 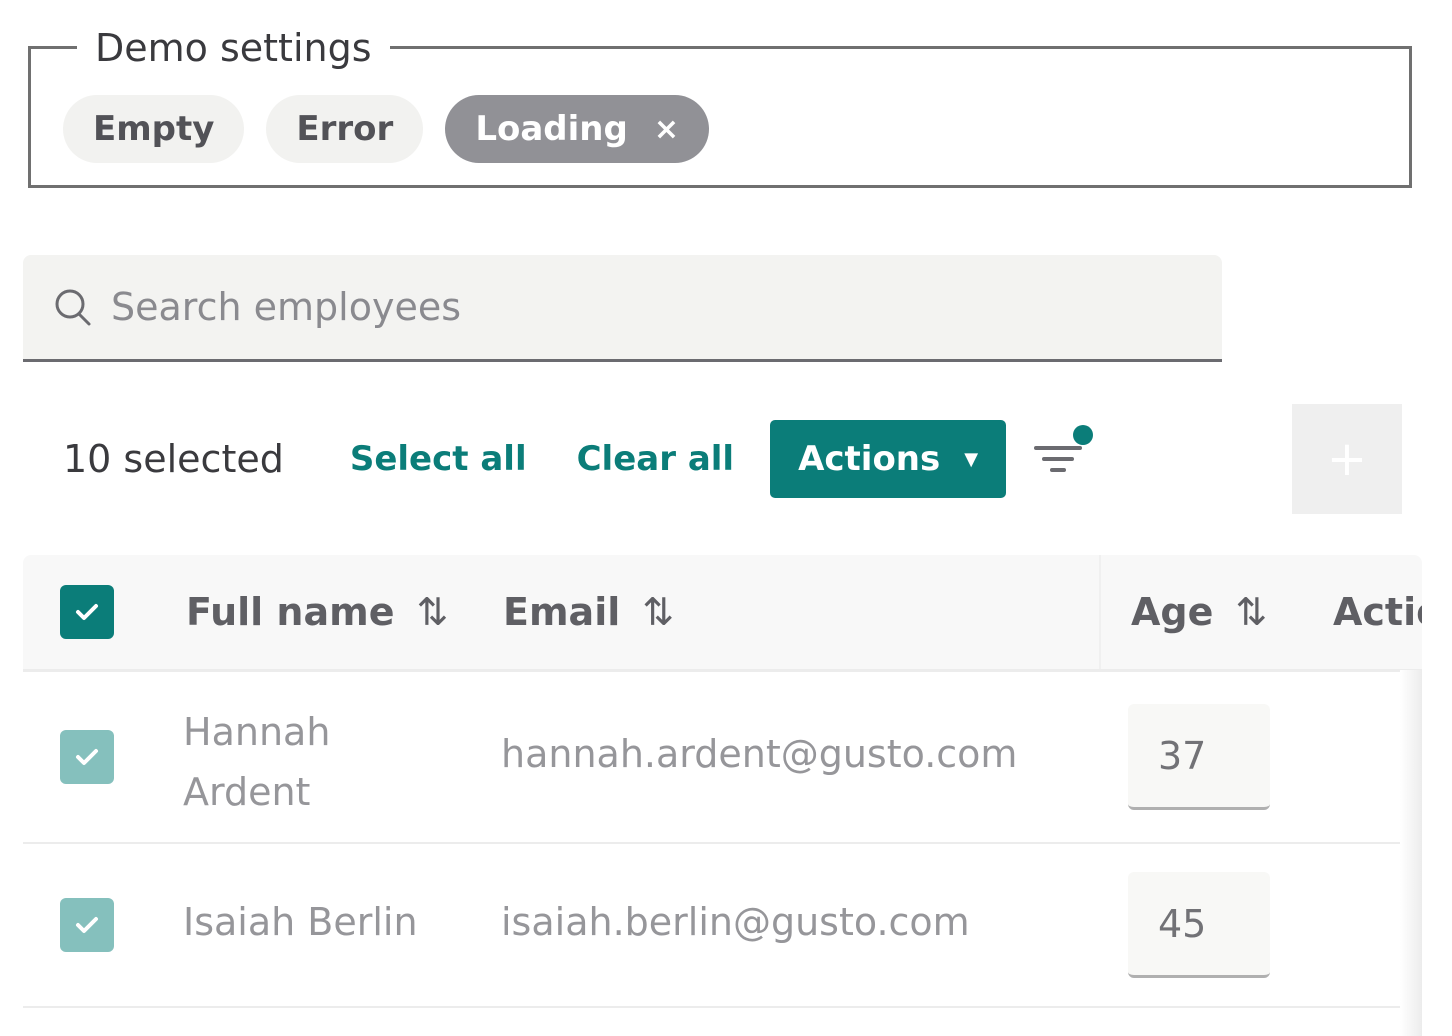 I want to click on filter-icon, so click(x=1063, y=448).